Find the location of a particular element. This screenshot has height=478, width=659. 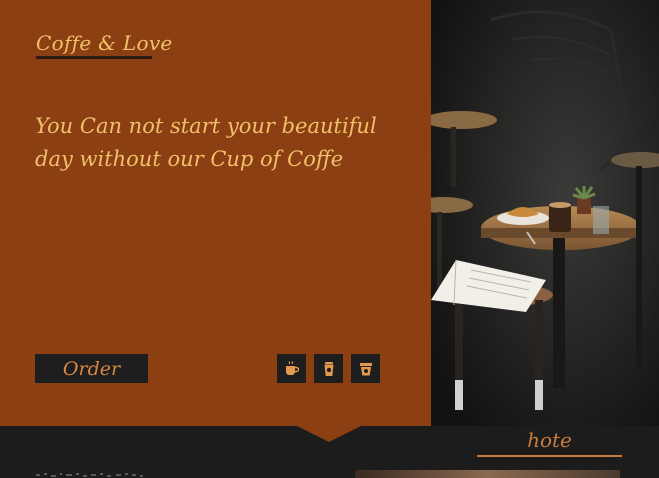

section-title: hote is located at coordinates (549, 440).